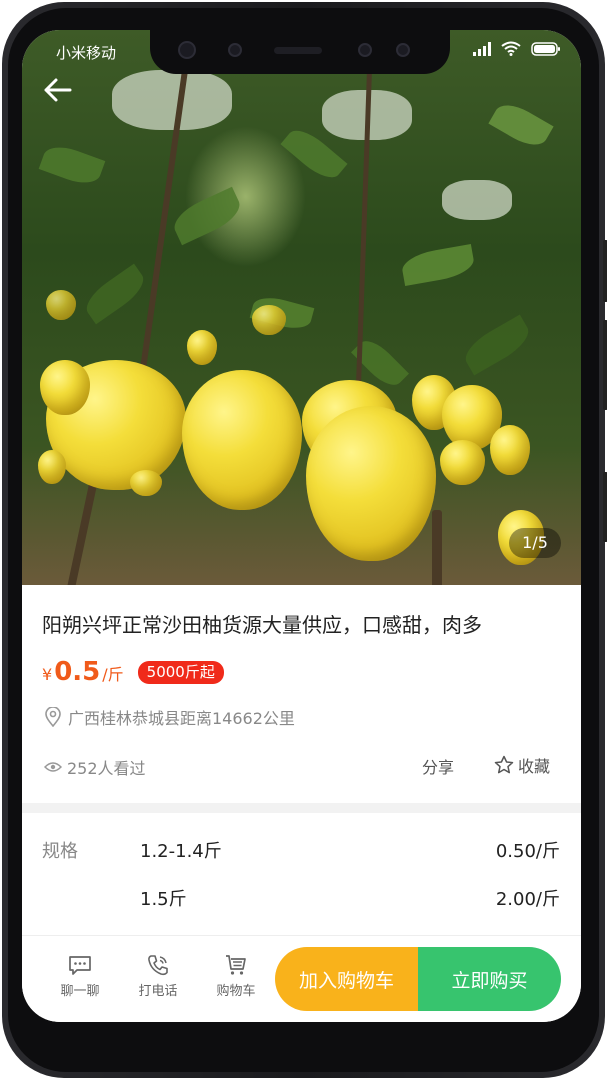 Image resolution: width=607 pixels, height=1080 pixels. I want to click on call-button: 打电话, so click(158, 976).